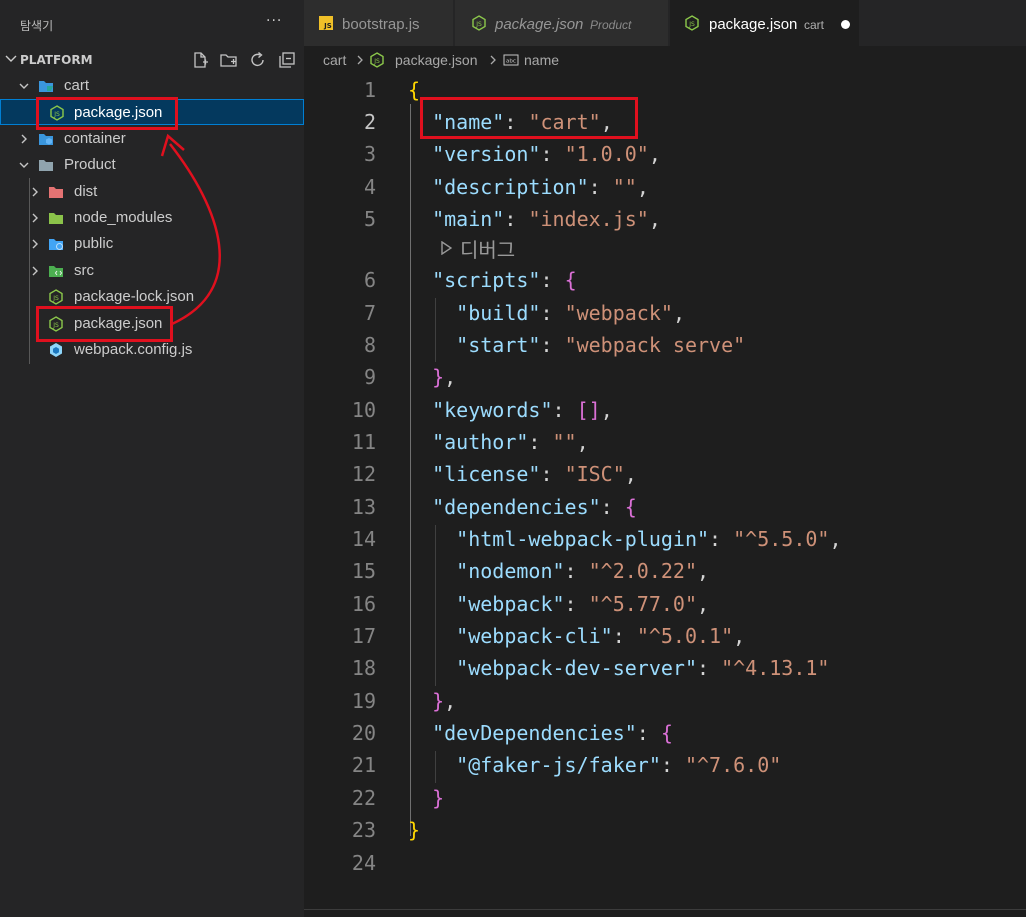 This screenshot has width=1026, height=917. I want to click on line-number: 8, so click(369, 345).